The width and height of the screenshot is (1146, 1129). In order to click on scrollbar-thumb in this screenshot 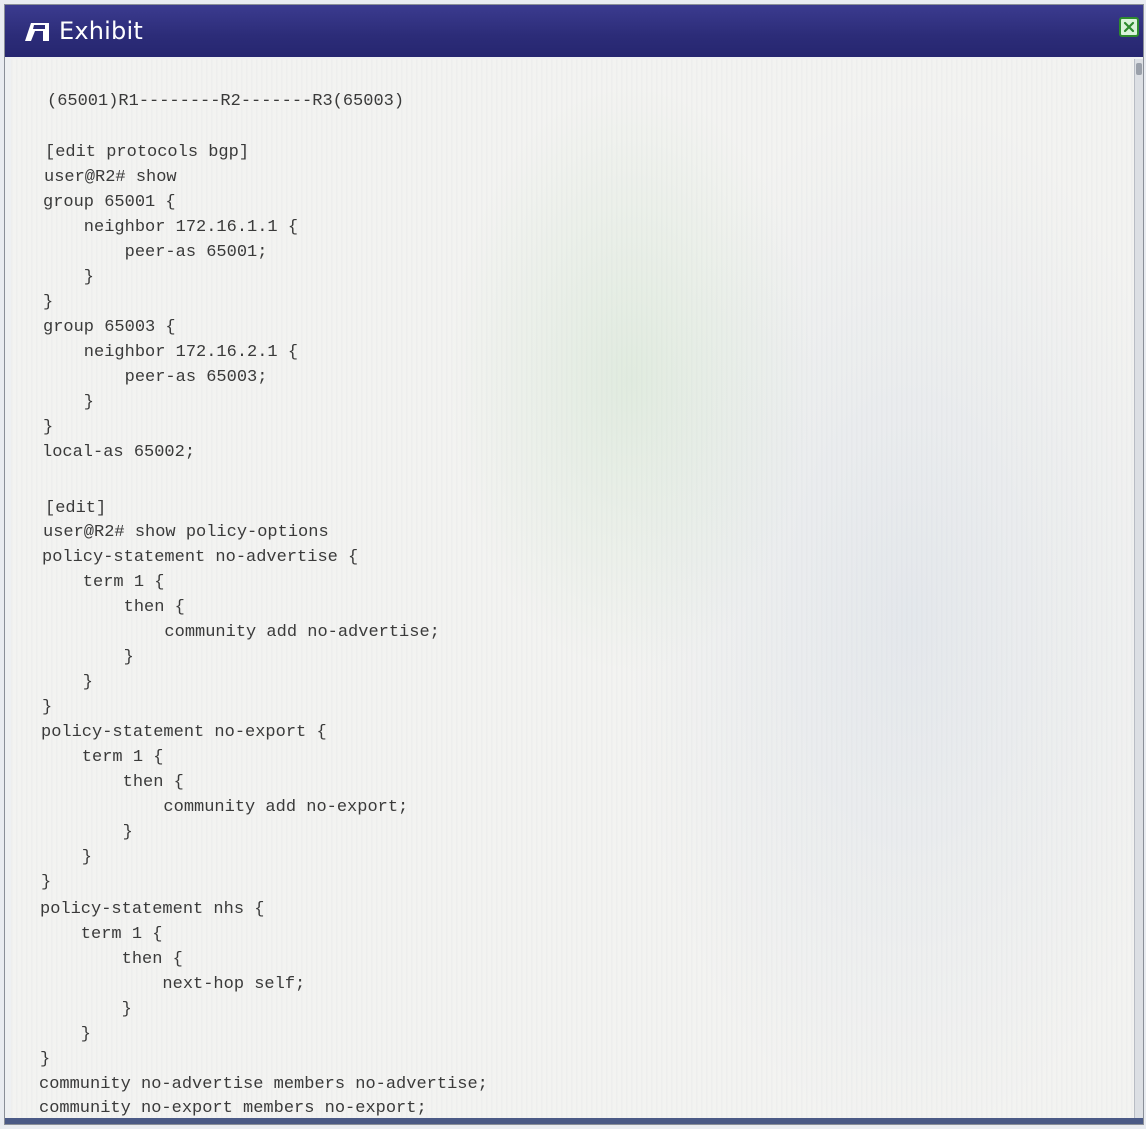, I will do `click(1139, 69)`.